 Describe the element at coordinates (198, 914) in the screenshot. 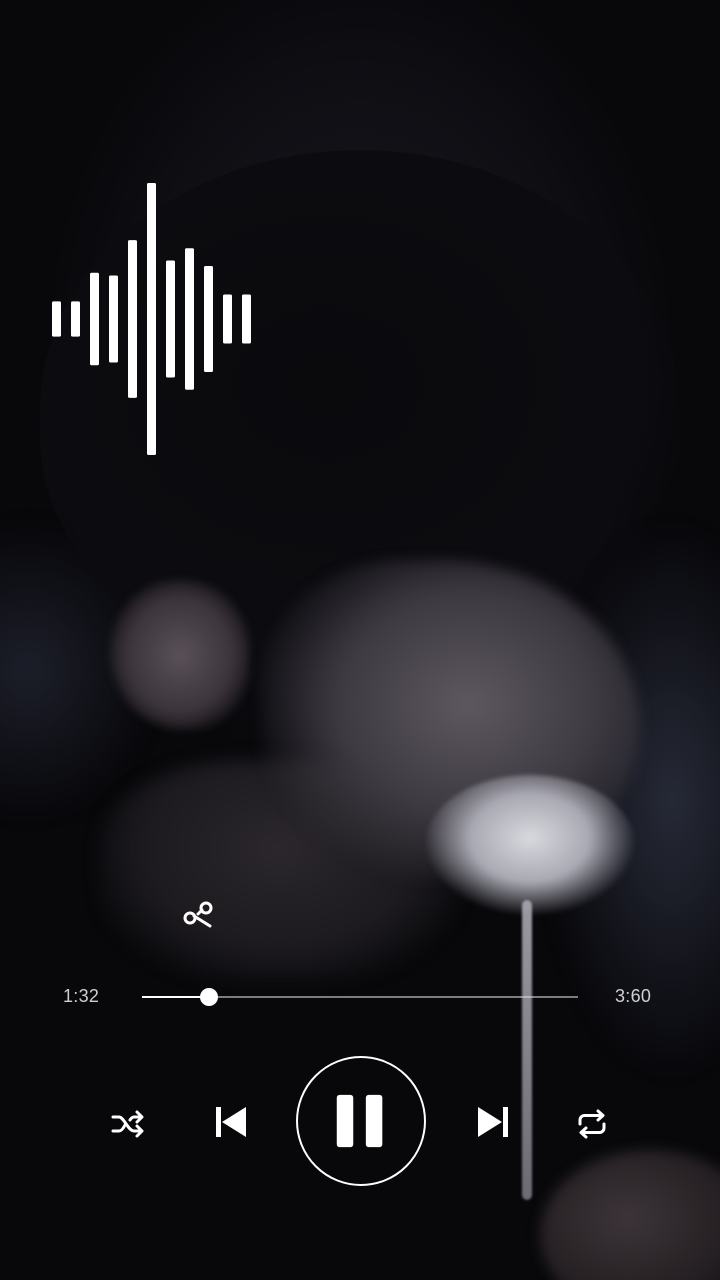

I see `scissors-icon` at that location.